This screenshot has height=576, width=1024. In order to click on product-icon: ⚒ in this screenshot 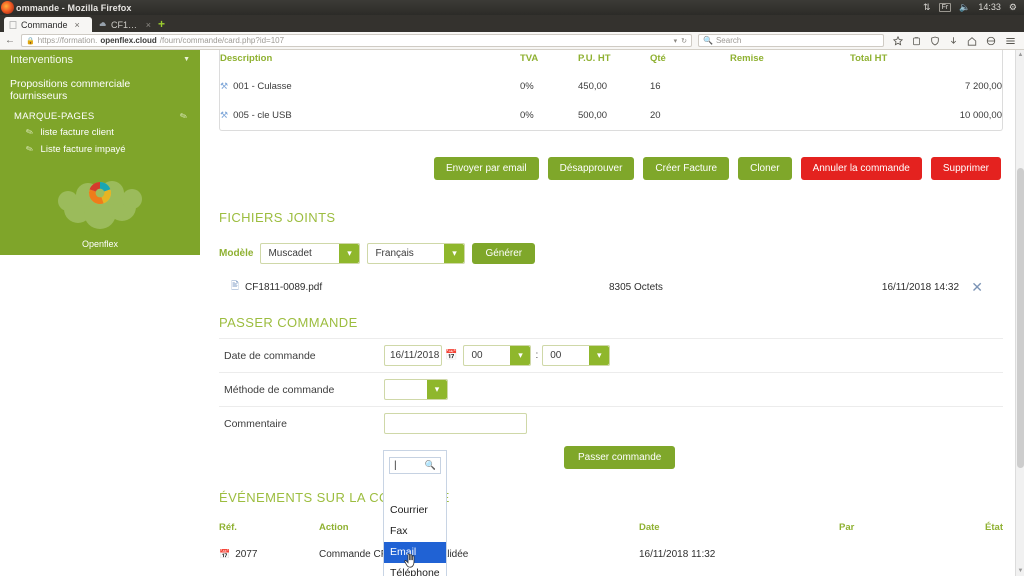, I will do `click(224, 115)`.